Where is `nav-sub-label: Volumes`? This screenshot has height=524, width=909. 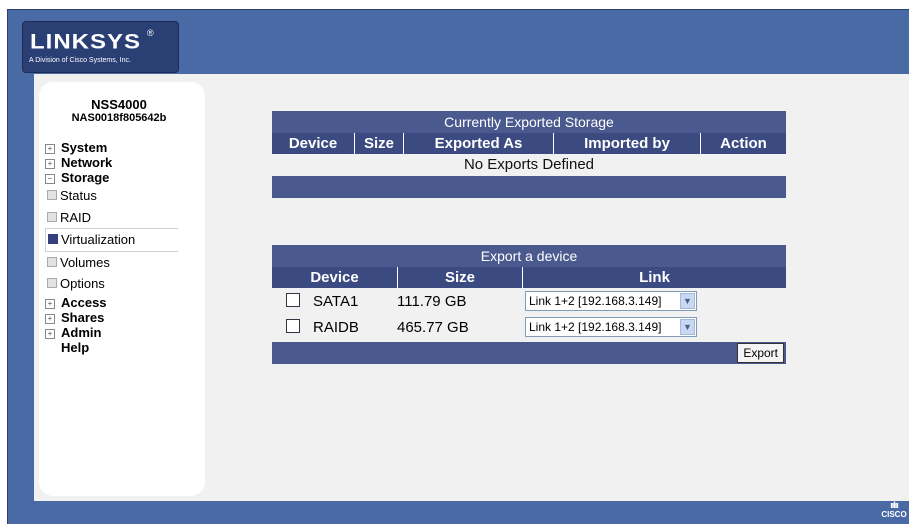 nav-sub-label: Volumes is located at coordinates (85, 262).